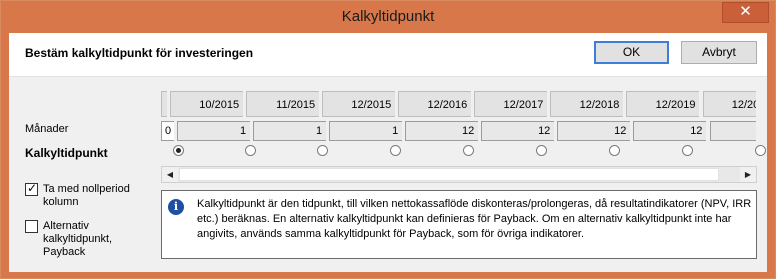 Image resolution: width=776 pixels, height=279 pixels. What do you see at coordinates (631, 52) in the screenshot?
I see `ok-button: OK` at bounding box center [631, 52].